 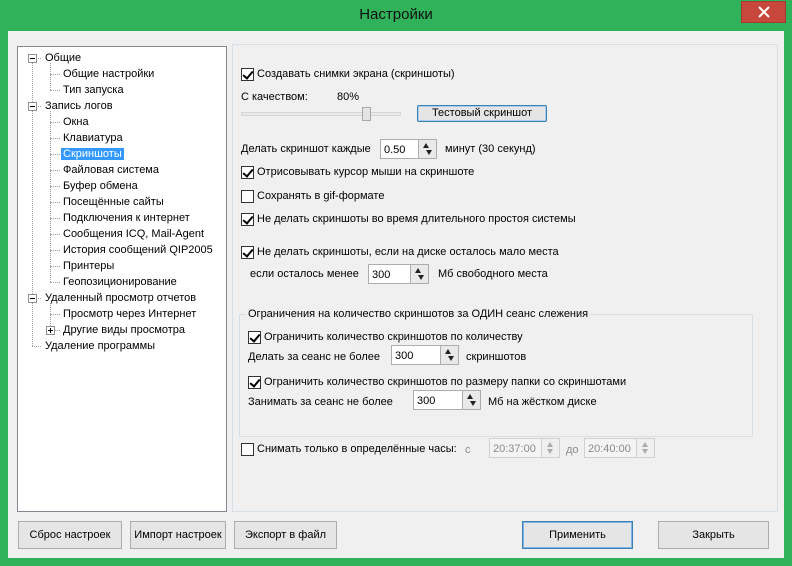 What do you see at coordinates (100, 346) in the screenshot?
I see `tree-item: Удаление программы` at bounding box center [100, 346].